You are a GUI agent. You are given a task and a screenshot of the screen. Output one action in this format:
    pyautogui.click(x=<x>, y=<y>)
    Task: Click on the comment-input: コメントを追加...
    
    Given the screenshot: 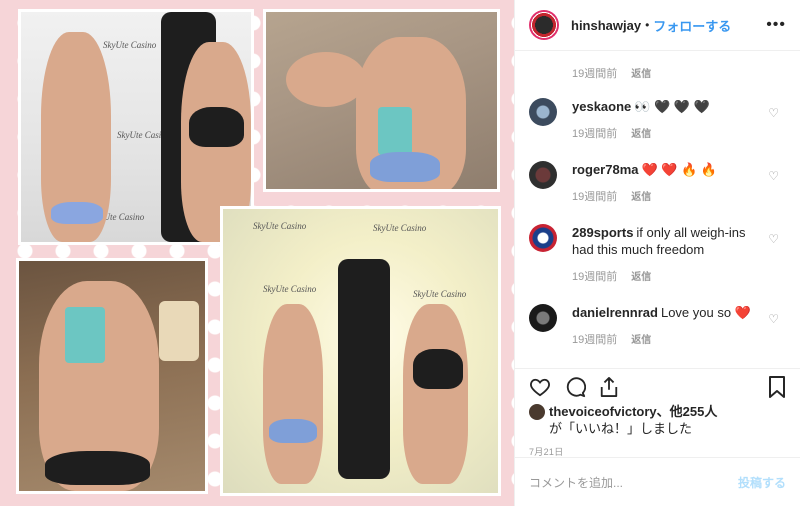 What is the action you would take?
    pyautogui.click(x=576, y=482)
    